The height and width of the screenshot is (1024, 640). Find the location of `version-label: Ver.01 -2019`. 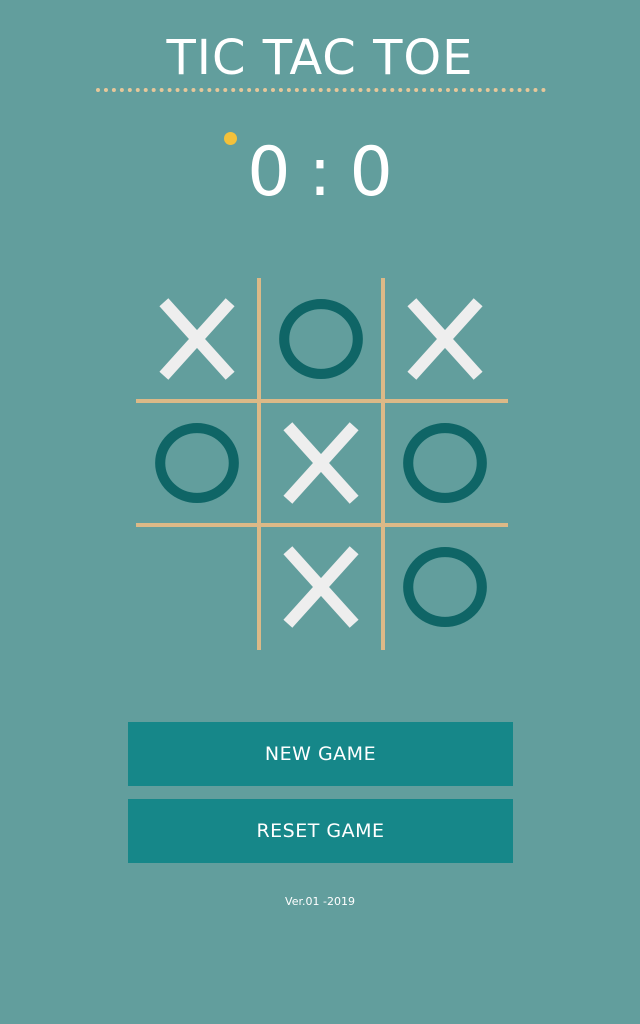

version-label: Ver.01 -2019 is located at coordinates (320, 901).